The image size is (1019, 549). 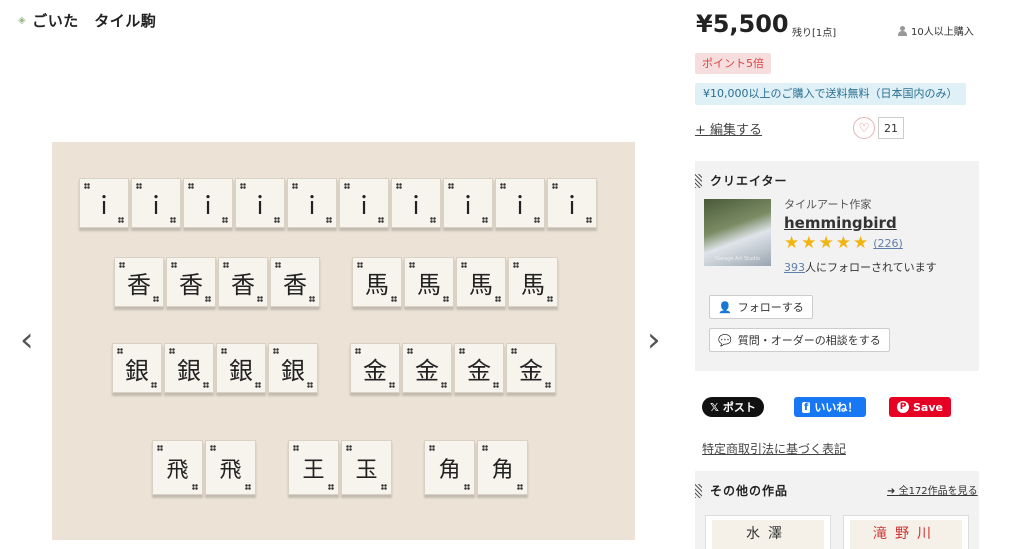 What do you see at coordinates (902, 30) in the screenshot?
I see `person-icon` at bounding box center [902, 30].